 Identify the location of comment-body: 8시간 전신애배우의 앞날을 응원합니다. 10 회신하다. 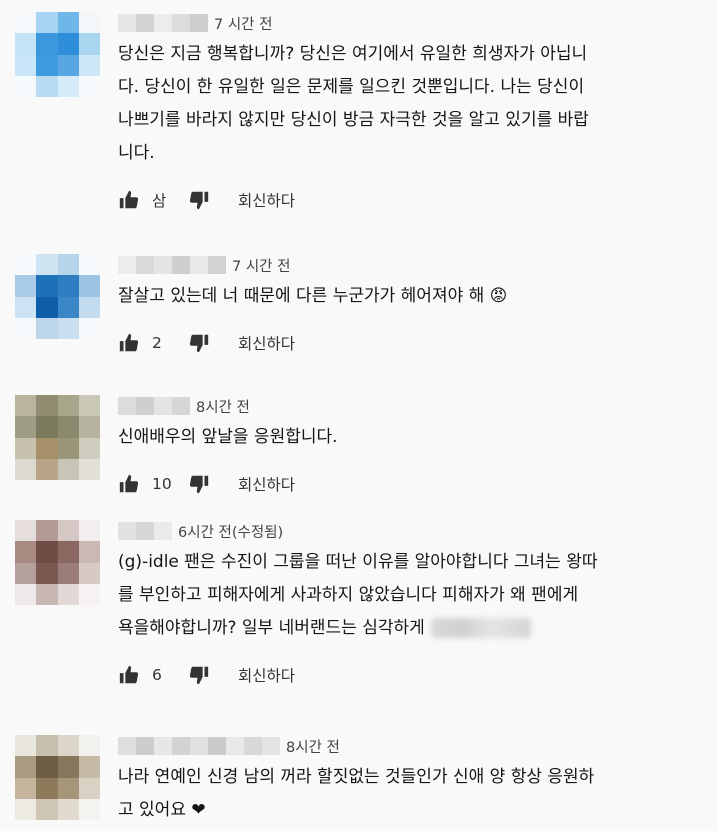
(413, 446).